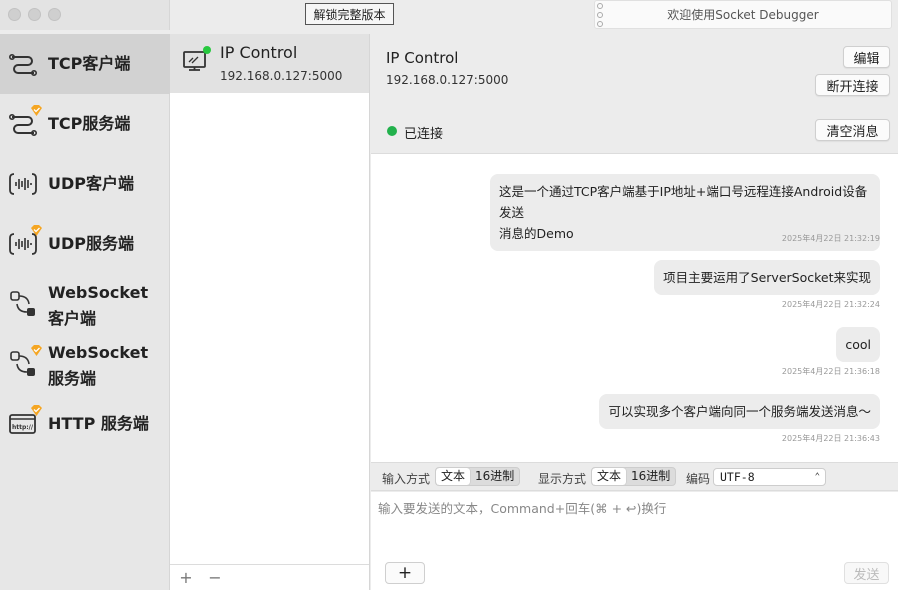  I want to click on message-bubble: 项目主要运用了ServerSocket来实现, so click(767, 277).